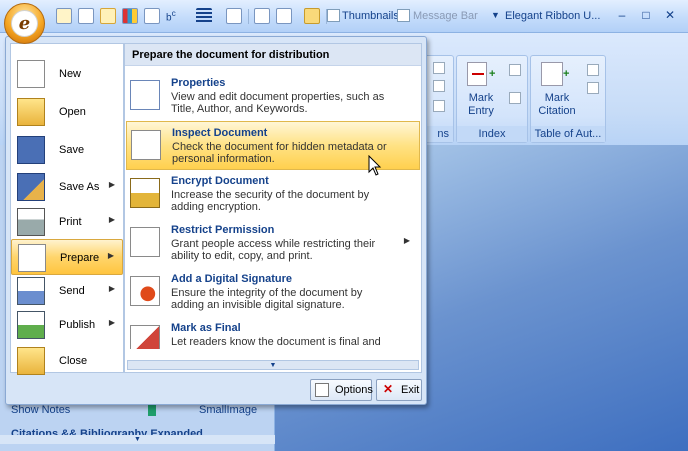 The image size is (688, 451). What do you see at coordinates (86, 16) in the screenshot?
I see `copy-icon` at bounding box center [86, 16].